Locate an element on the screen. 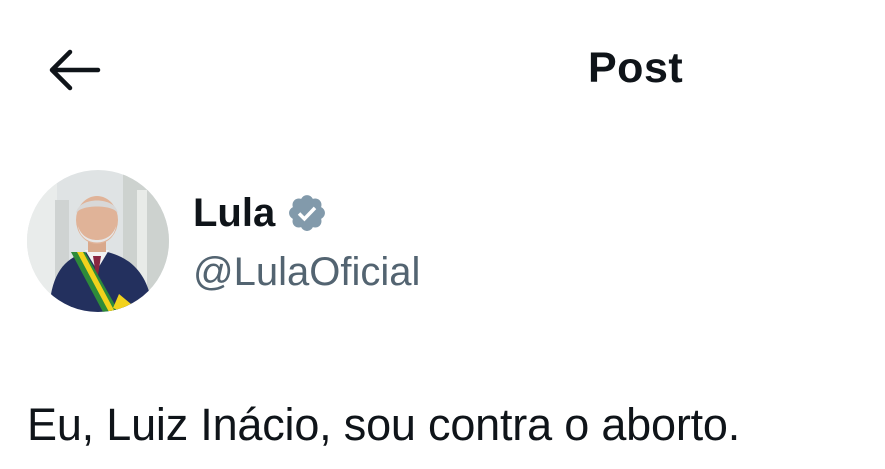 This screenshot has width=885, height=469. author-handle: @LulaOficial is located at coordinates (306, 272).